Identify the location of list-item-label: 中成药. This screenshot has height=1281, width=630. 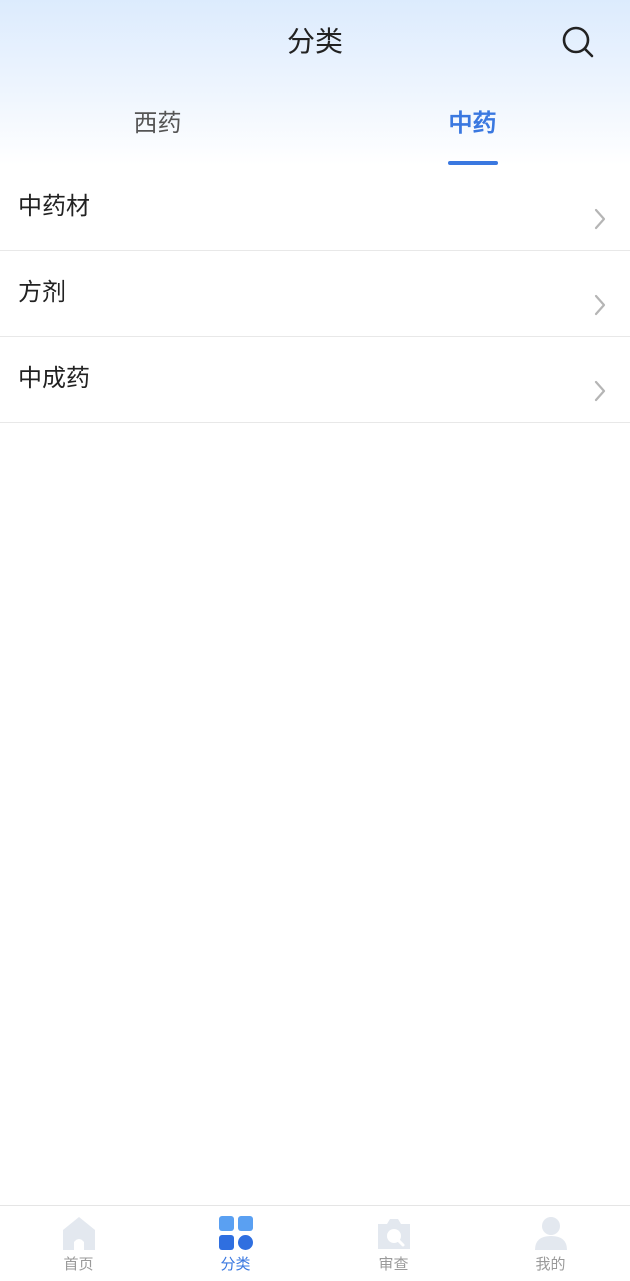
(54, 378).